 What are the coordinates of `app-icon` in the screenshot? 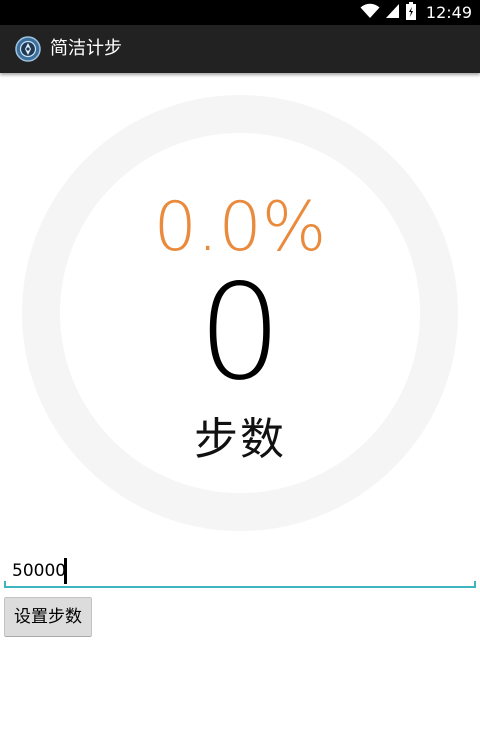 It's located at (28, 49).